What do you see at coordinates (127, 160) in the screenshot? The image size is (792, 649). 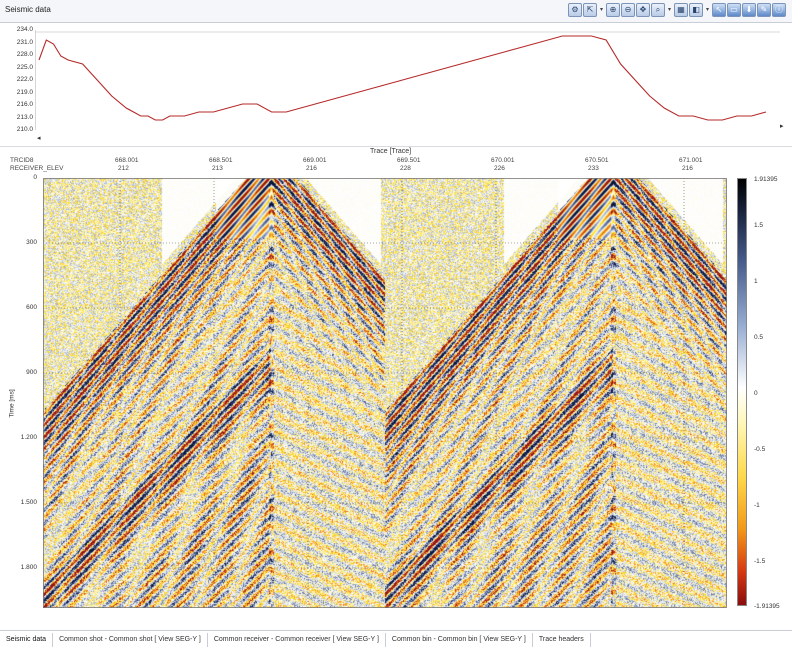 I see `trace-tick-label: 668.001` at bounding box center [127, 160].